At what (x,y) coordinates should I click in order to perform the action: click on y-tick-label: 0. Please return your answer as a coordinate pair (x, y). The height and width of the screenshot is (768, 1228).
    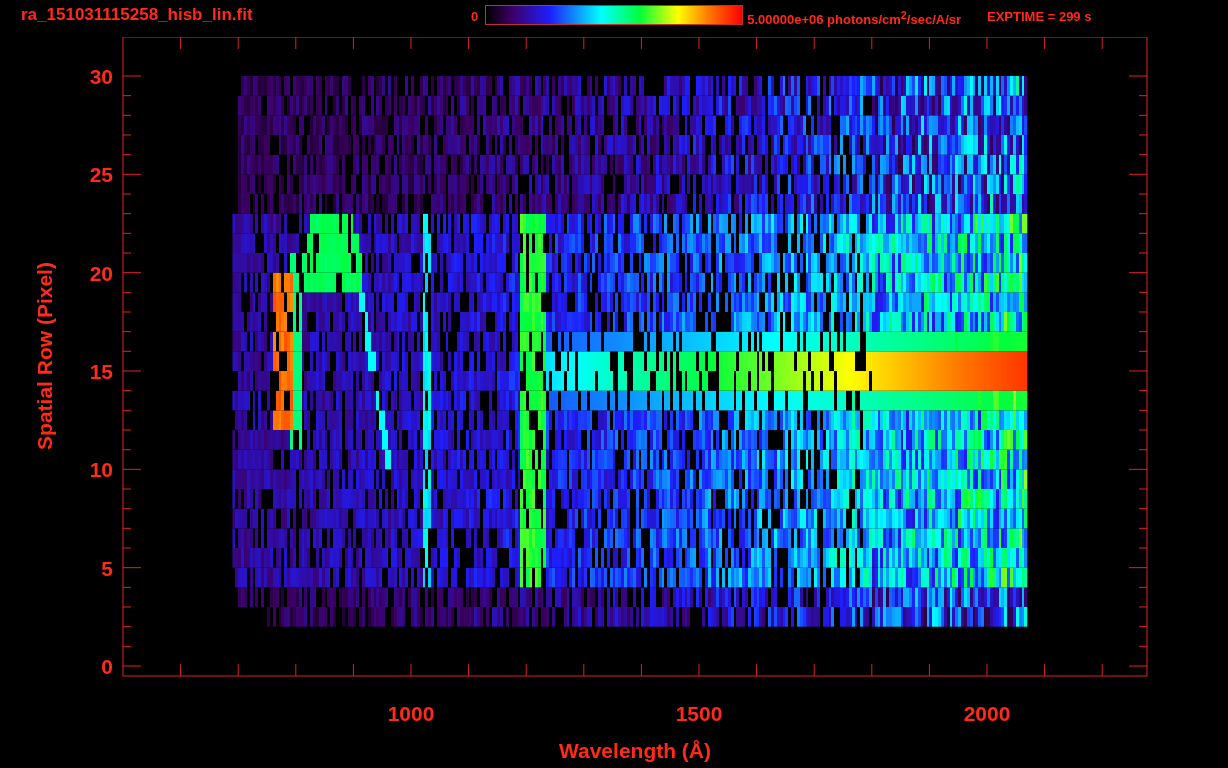
    Looking at the image, I should click on (107, 666).